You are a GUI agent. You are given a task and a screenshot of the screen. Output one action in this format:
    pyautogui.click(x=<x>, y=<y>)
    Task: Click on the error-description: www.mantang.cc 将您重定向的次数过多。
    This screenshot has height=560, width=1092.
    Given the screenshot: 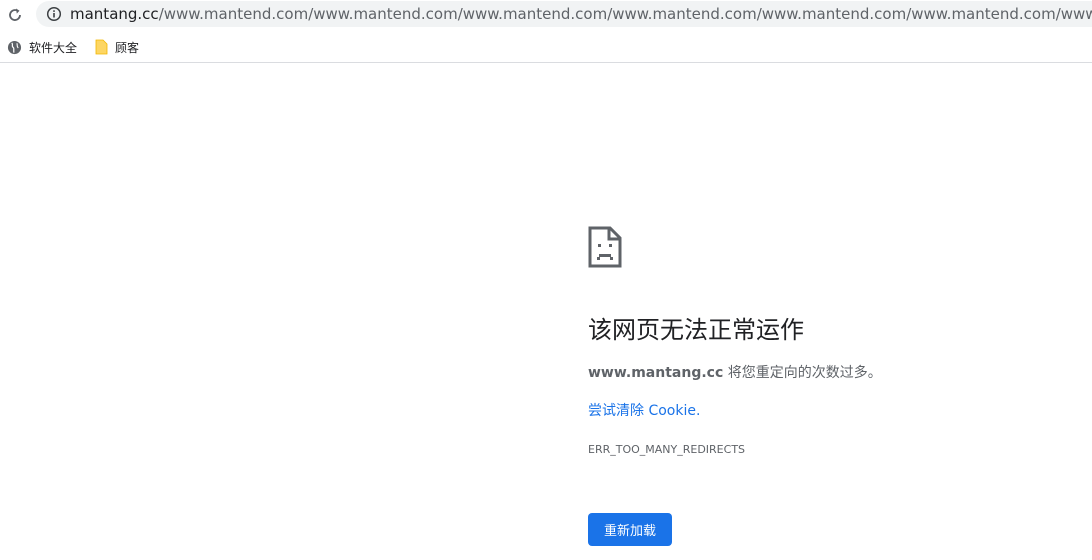 What is the action you would take?
    pyautogui.click(x=735, y=373)
    